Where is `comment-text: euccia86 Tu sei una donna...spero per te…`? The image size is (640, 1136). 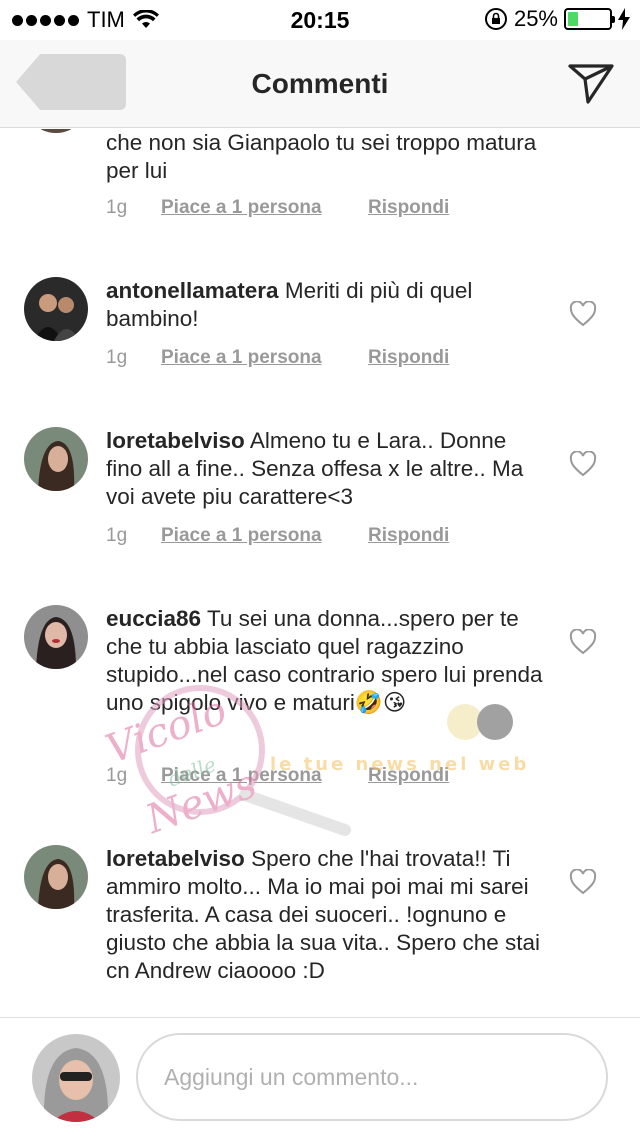
comment-text: euccia86 Tu sei una donna...spero per te… is located at coordinates (326, 661).